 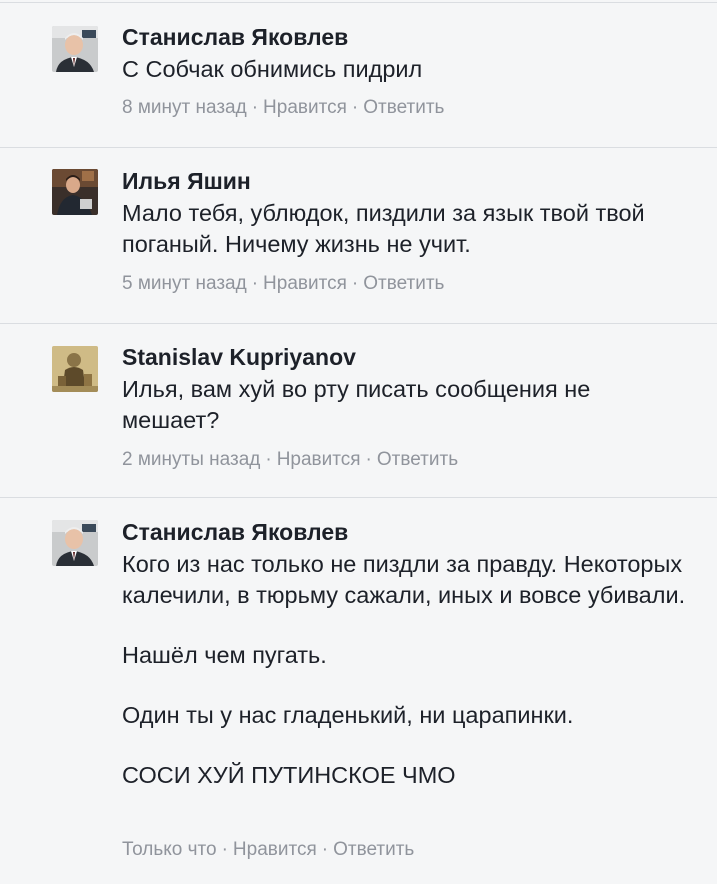 I want to click on comment-author: Stanislav Kupriyanov, so click(x=239, y=357).